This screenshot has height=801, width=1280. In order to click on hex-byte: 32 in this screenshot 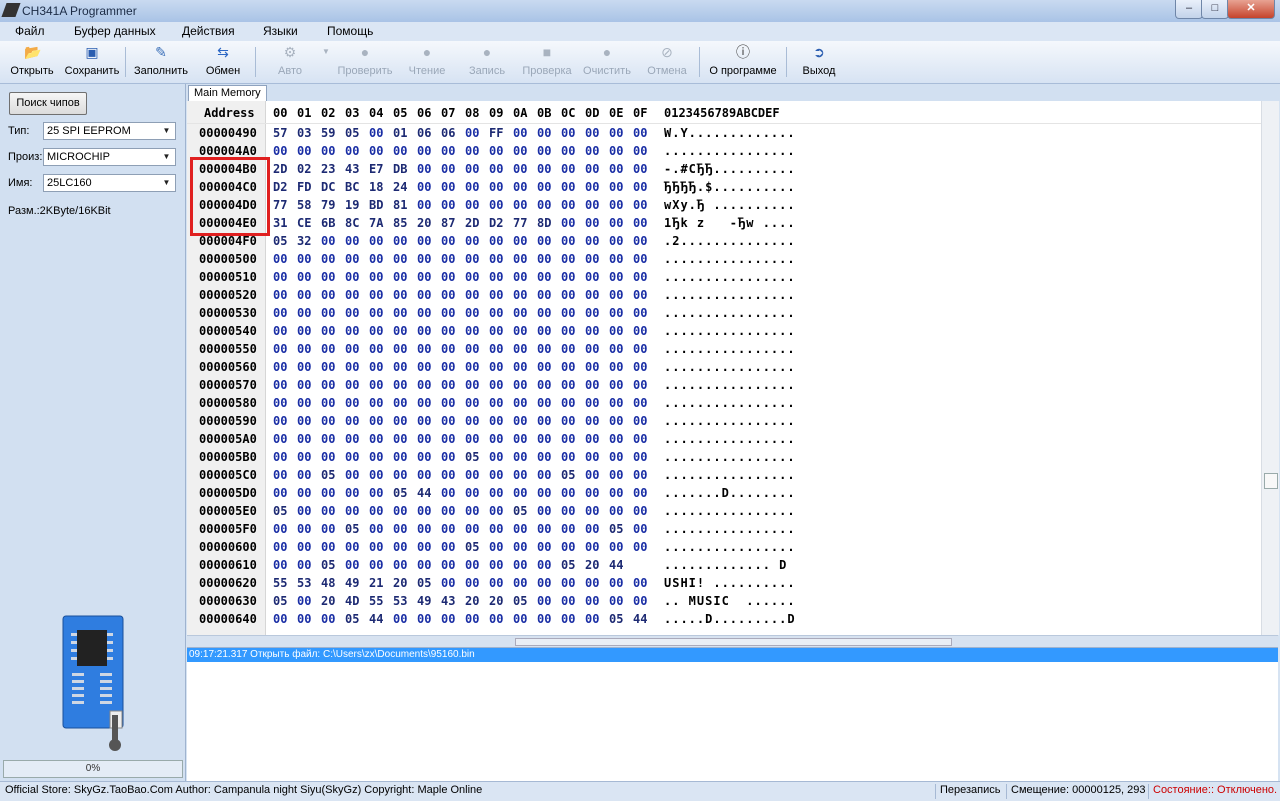, I will do `click(304, 241)`.